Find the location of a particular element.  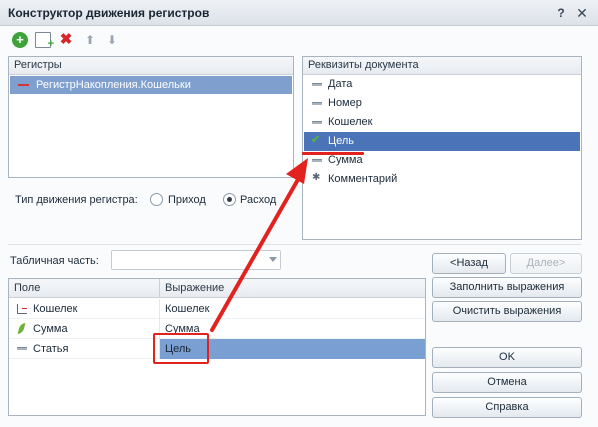

attribute-item-label: Номер is located at coordinates (345, 103).